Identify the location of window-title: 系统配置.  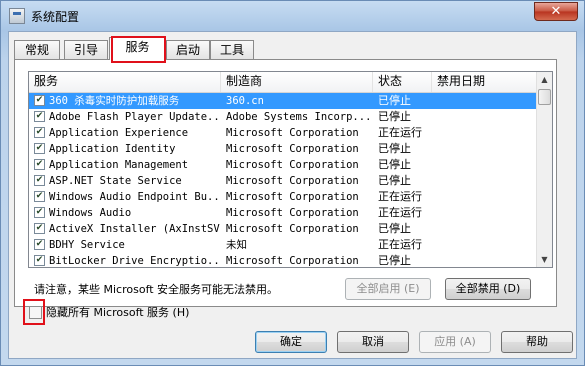
(55, 17).